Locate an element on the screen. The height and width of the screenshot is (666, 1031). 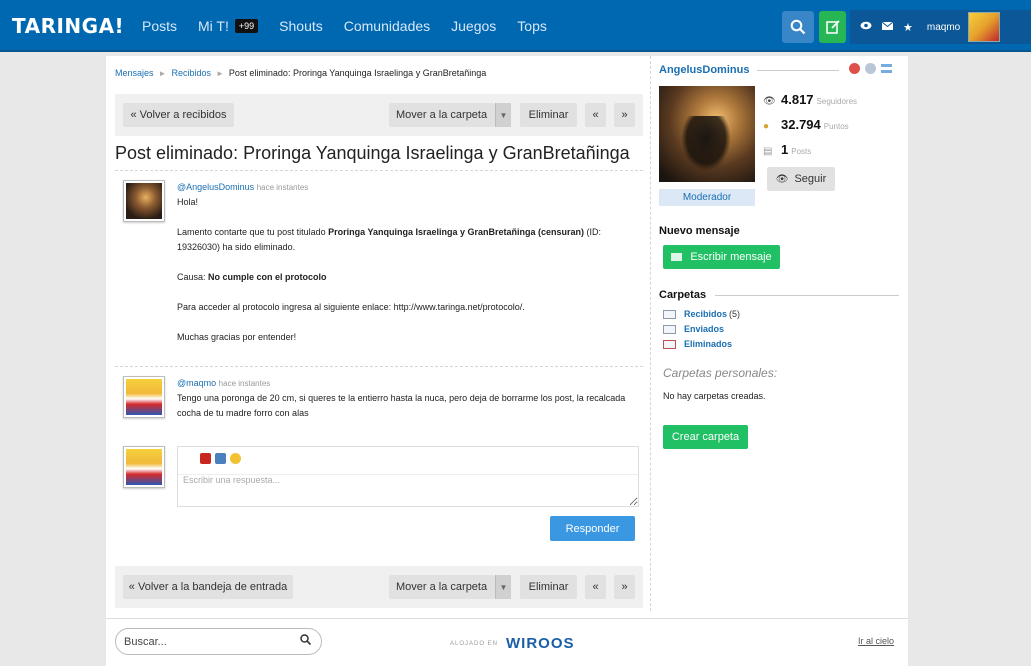
folder-item-recibidos: Recibidos (5) is located at coordinates (701, 314).